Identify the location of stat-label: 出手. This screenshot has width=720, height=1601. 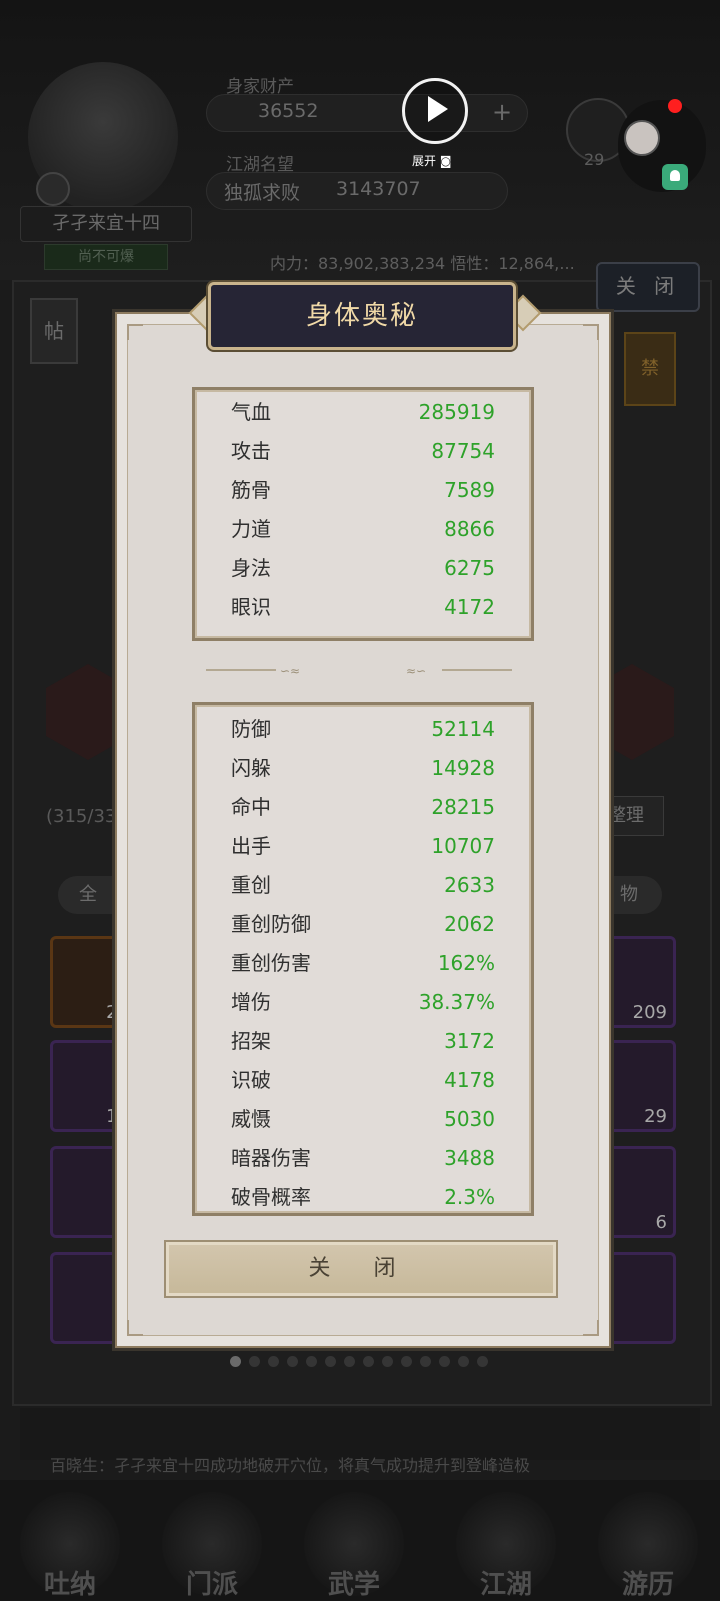
(251, 846).